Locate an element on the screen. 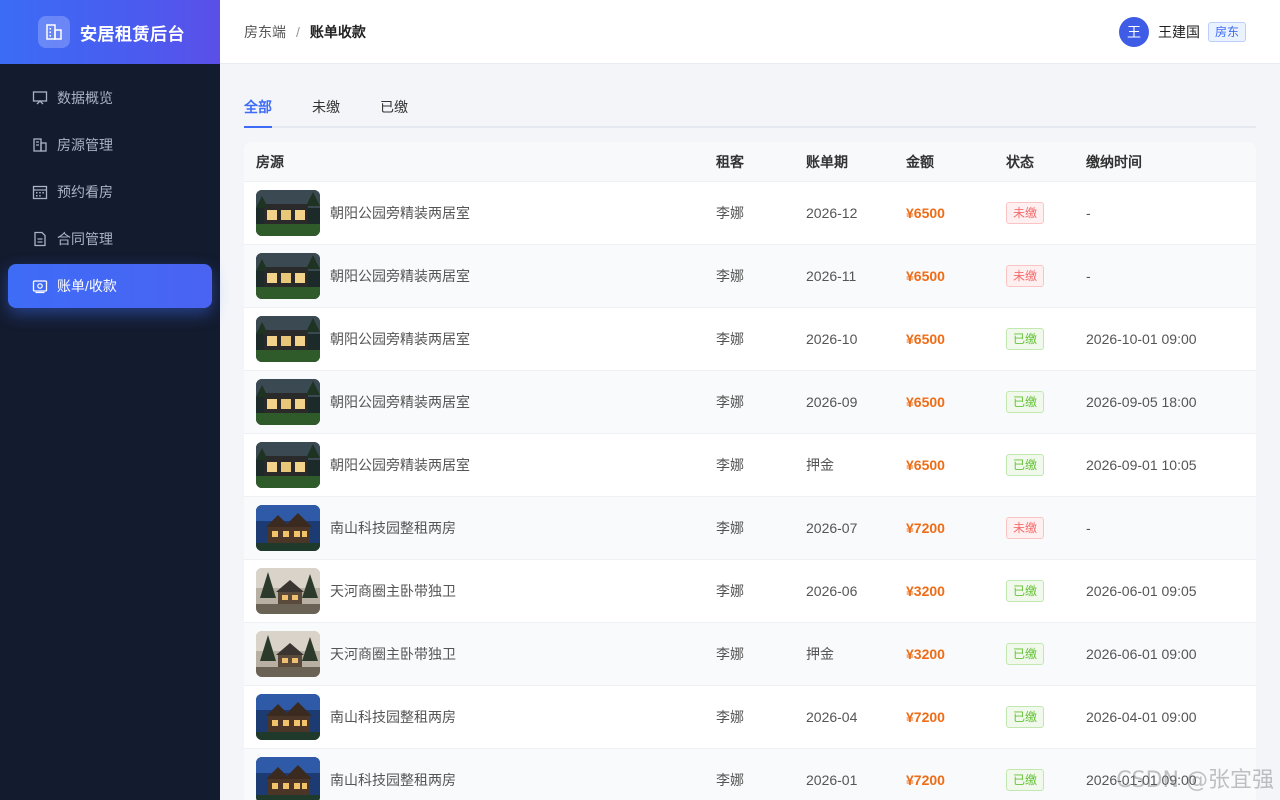  column-header-period: 账单期 is located at coordinates (827, 161).